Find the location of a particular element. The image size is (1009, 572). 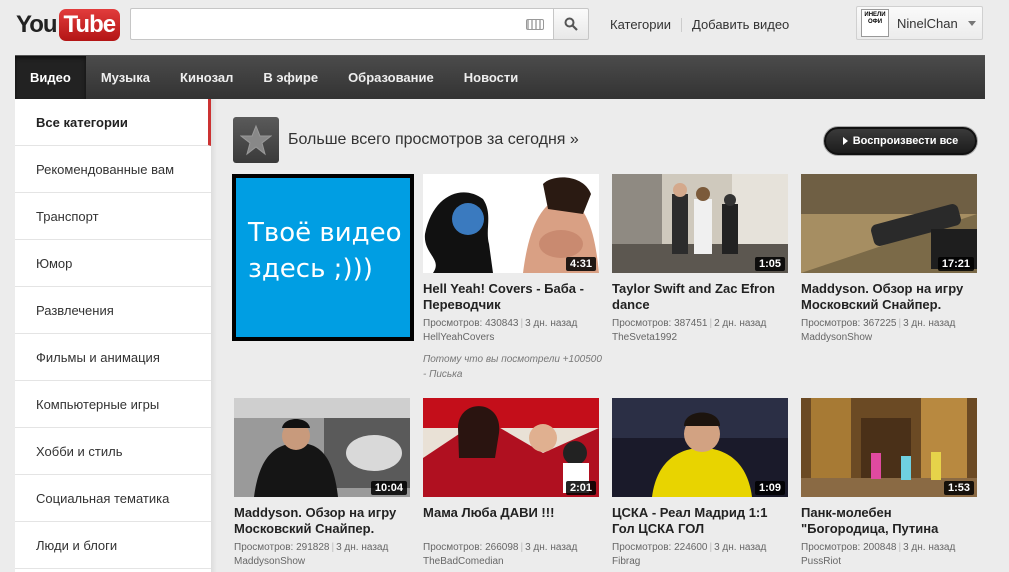

channel-name: PussRiot is located at coordinates (891, 561).